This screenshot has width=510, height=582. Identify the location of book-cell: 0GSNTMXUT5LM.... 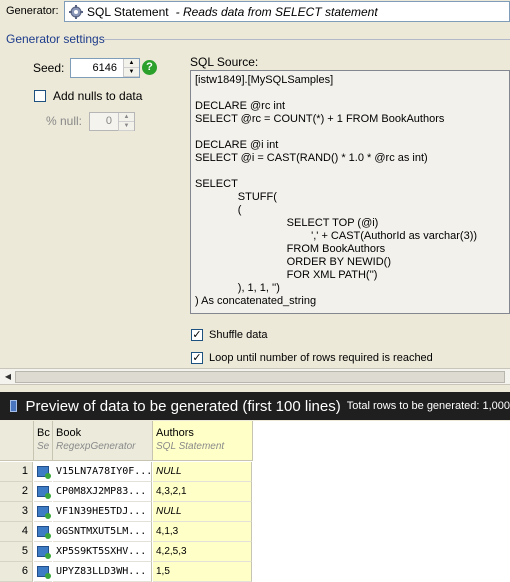
(102, 532).